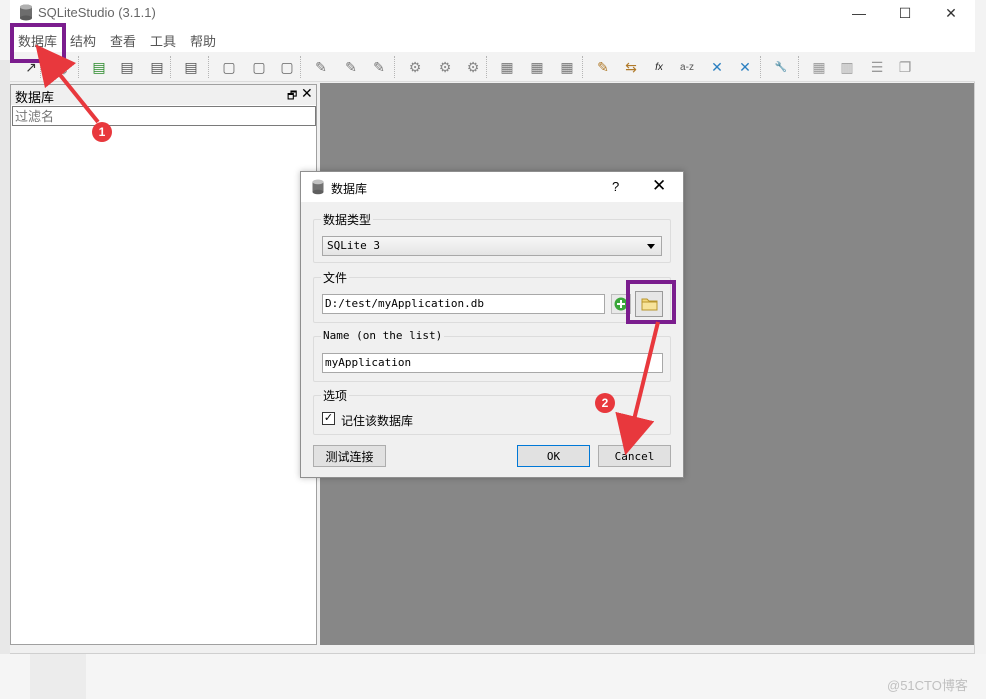 The image size is (986, 699). Describe the element at coordinates (507, 67) in the screenshot. I see `new-view-icon: ▦` at that location.